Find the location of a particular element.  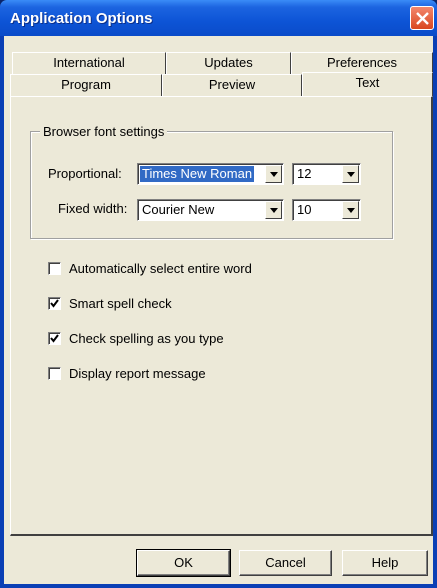

option-label: Display report message is located at coordinates (137, 373).